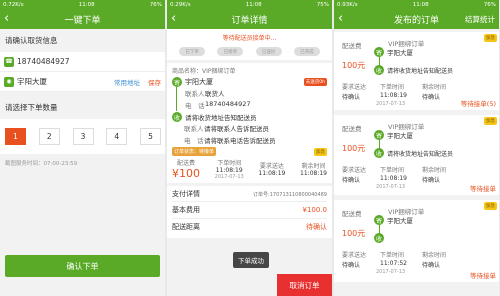 The width and height of the screenshot is (500, 296). I want to click on save-link: 保存, so click(154, 82).